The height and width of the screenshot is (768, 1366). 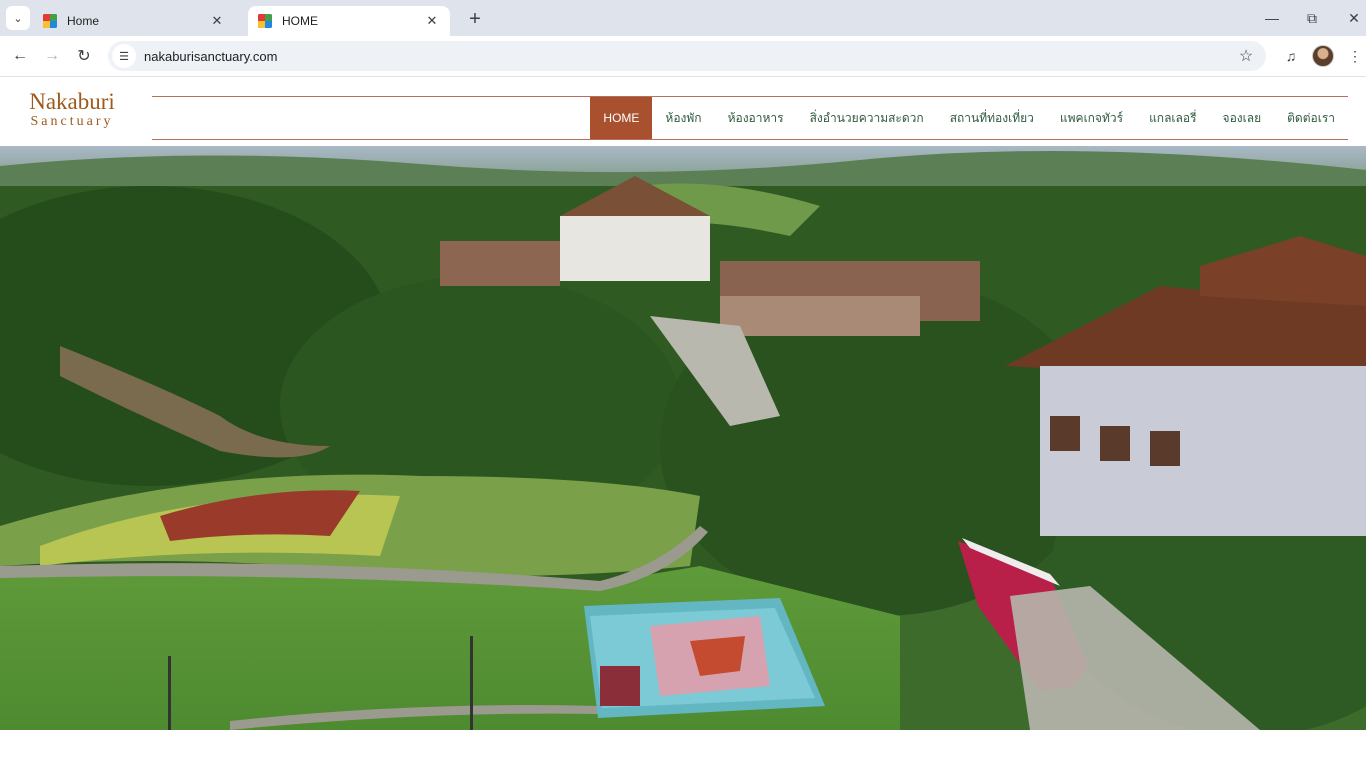 I want to click on nav-item-attractions: สถานที่ท่องเที่ยว, so click(x=992, y=118).